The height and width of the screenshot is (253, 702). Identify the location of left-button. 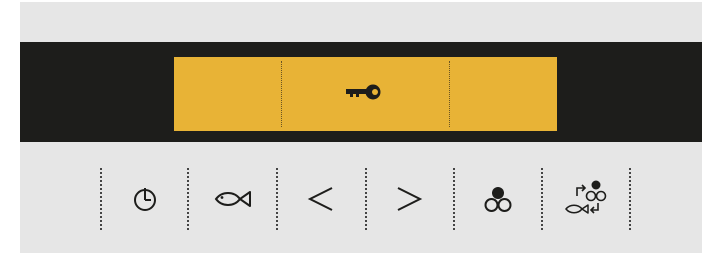
(321, 199).